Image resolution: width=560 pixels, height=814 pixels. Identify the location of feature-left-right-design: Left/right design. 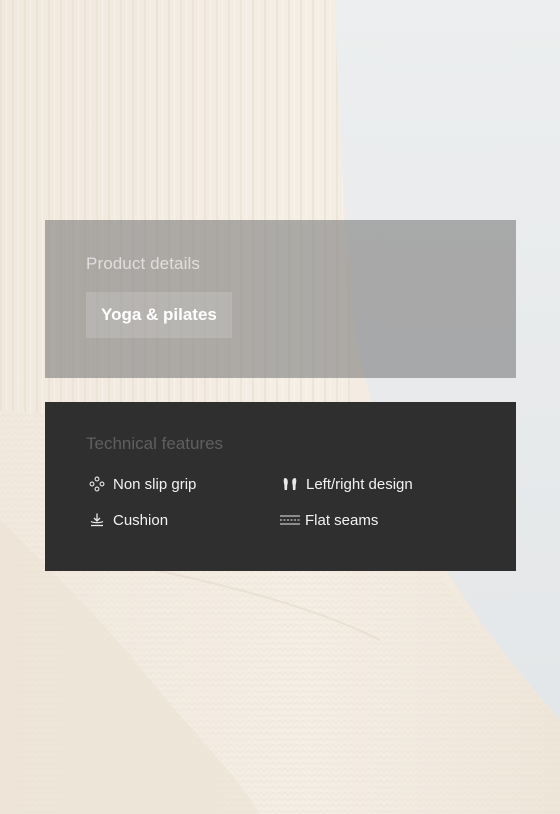
(346, 484).